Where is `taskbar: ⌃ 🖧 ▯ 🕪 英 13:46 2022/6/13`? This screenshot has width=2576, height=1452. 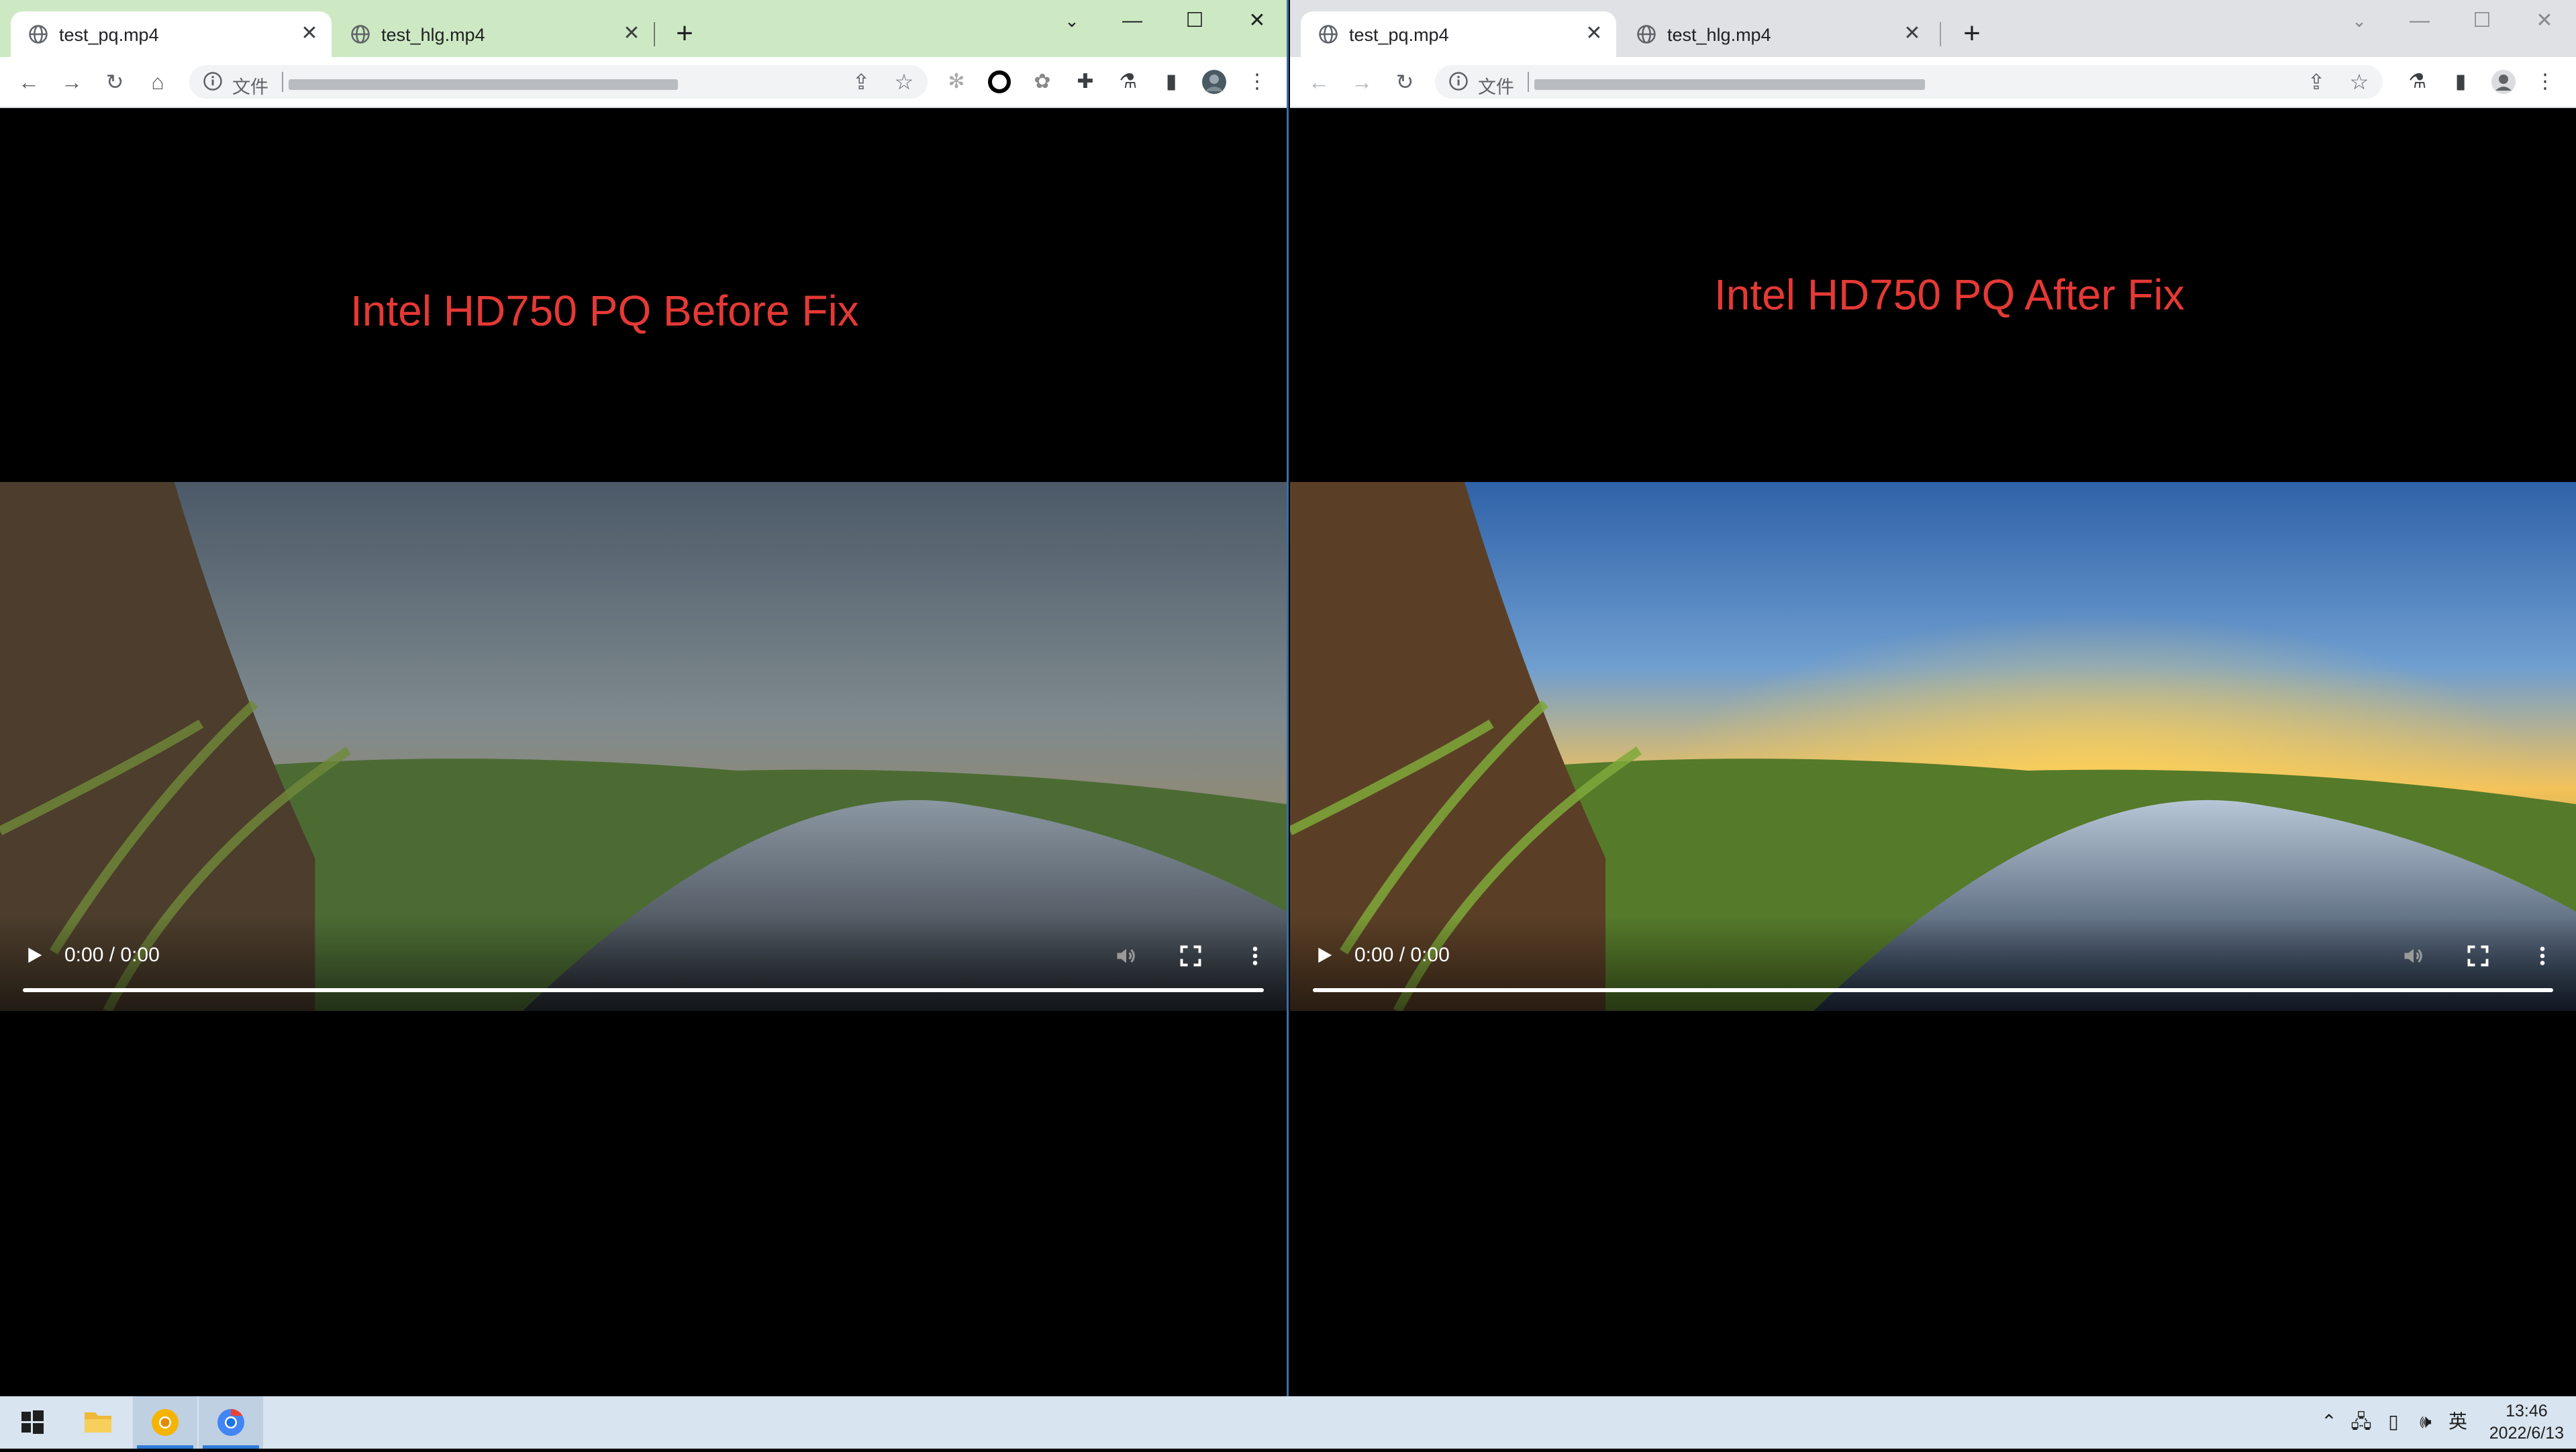 taskbar: ⌃ 🖧 ▯ 🕪 英 13:46 2022/6/13 is located at coordinates (1288, 1422).